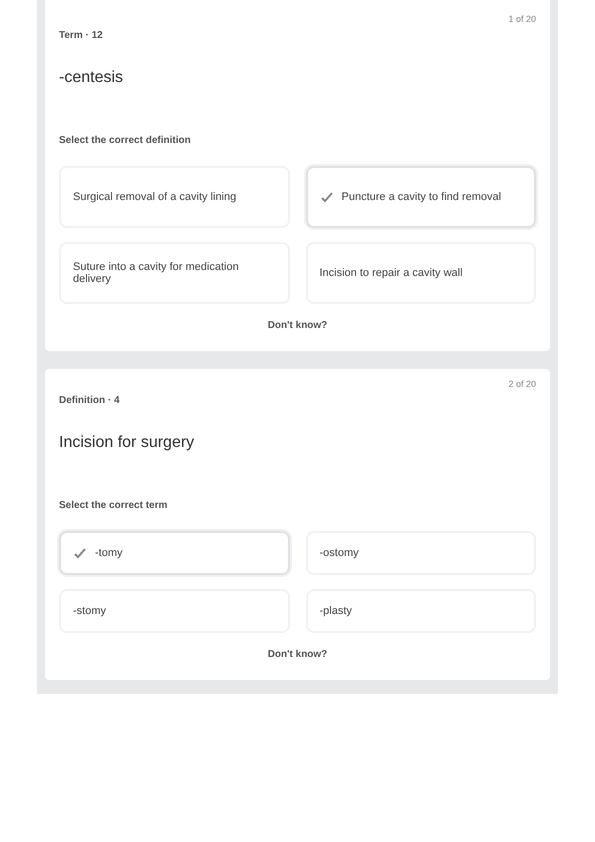  What do you see at coordinates (421, 273) in the screenshot?
I see `answer-option: Incision to repair a cavity wall` at bounding box center [421, 273].